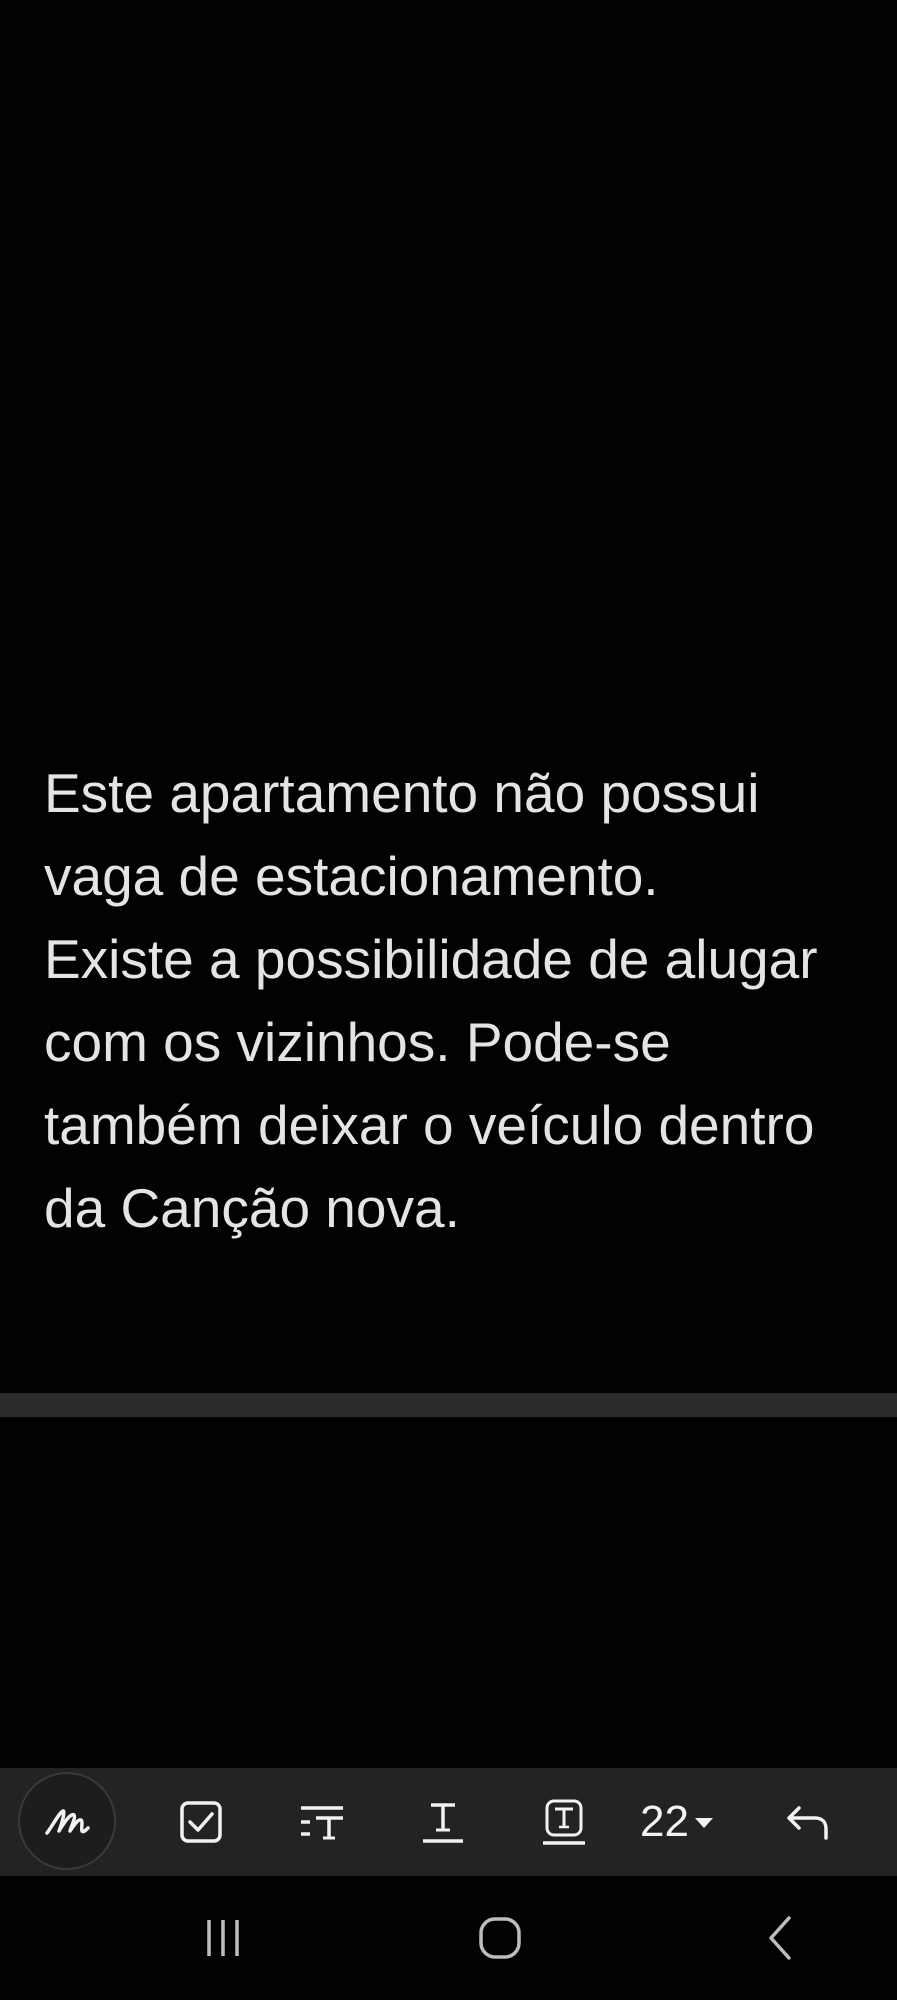 Image resolution: width=897 pixels, height=2000 pixels. I want to click on recent-apps-icon, so click(223, 1938).